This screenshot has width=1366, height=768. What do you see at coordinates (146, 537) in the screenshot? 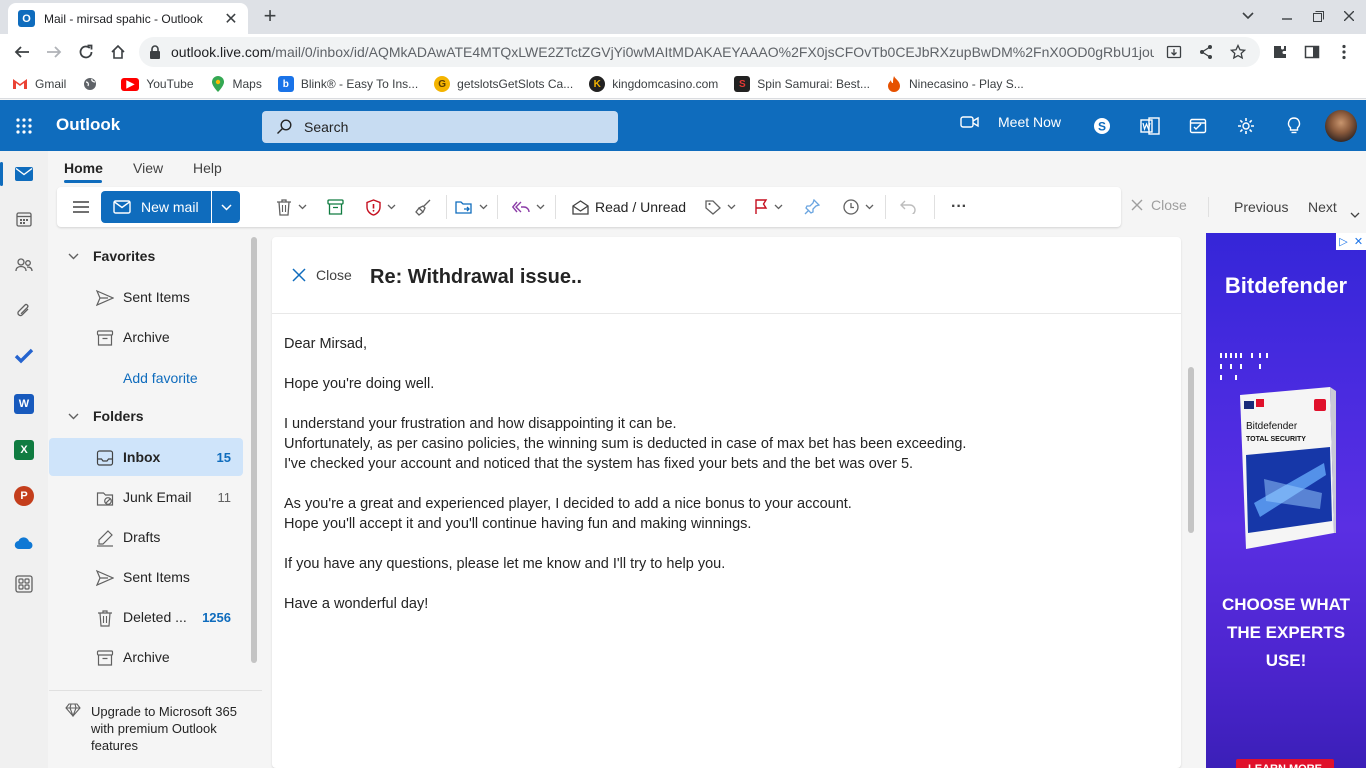
I see `folder-drafts: Drafts` at bounding box center [146, 537].